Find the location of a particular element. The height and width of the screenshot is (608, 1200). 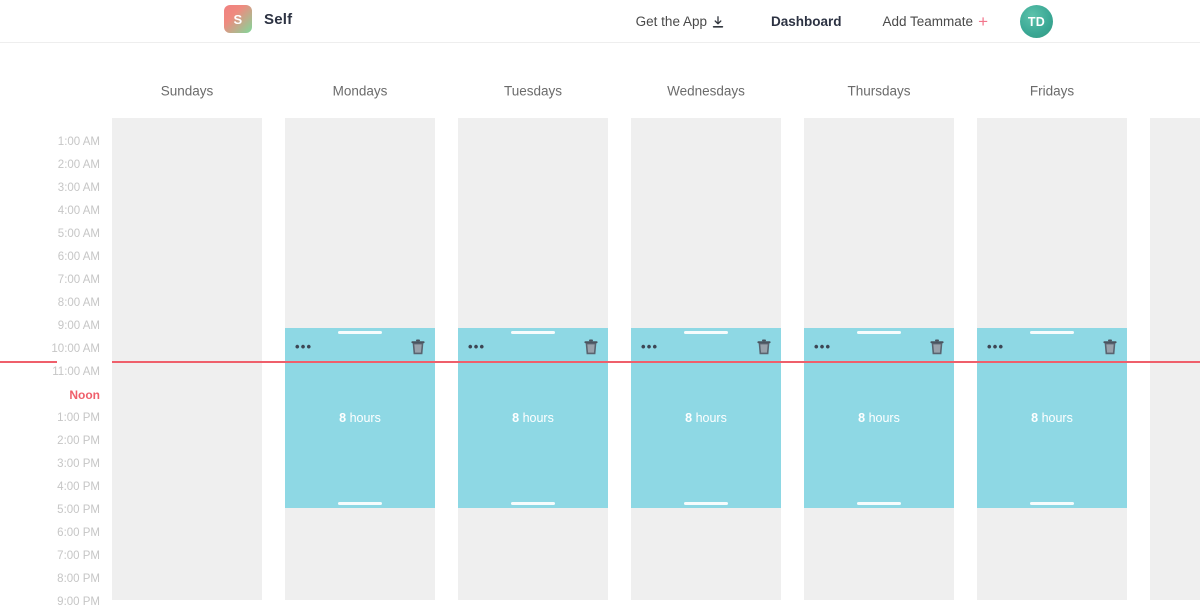

nav-get-the-app: Get the App is located at coordinates (680, 21).